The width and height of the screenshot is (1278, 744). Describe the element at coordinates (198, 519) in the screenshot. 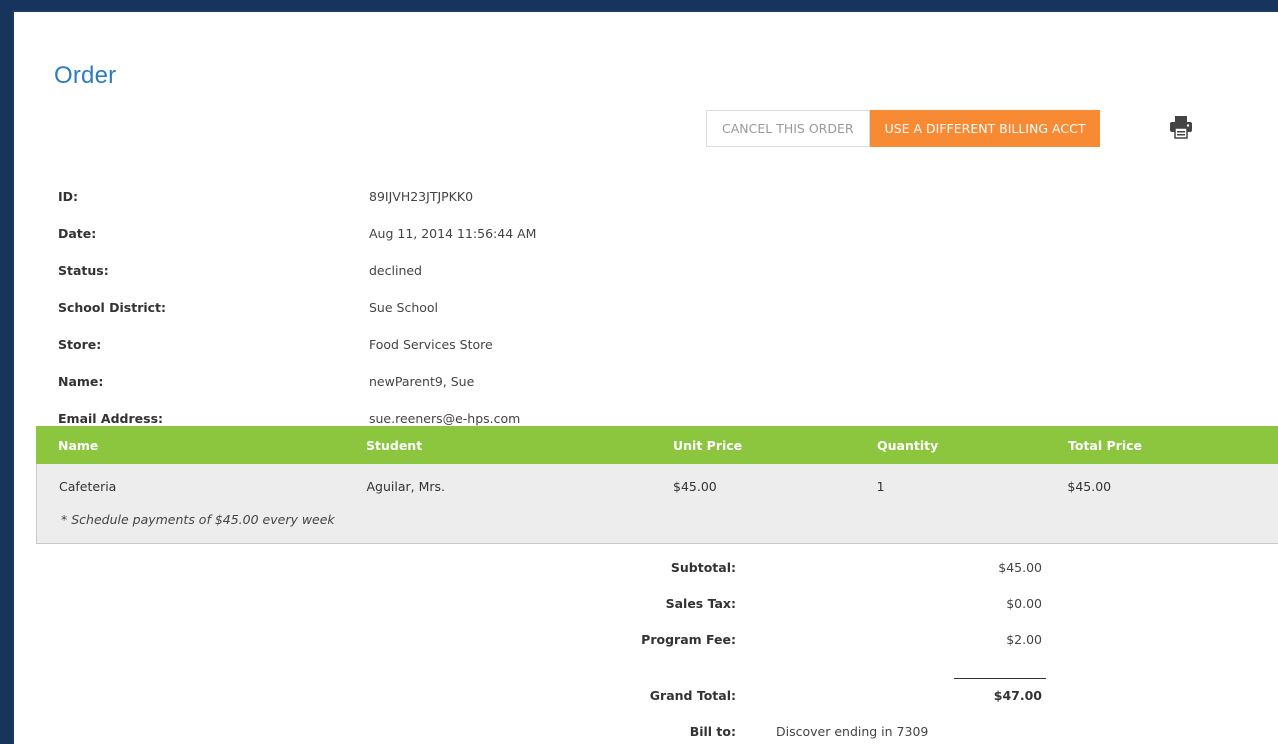

I see `schedule-note: * Schedule payments of $45.00 every week` at that location.